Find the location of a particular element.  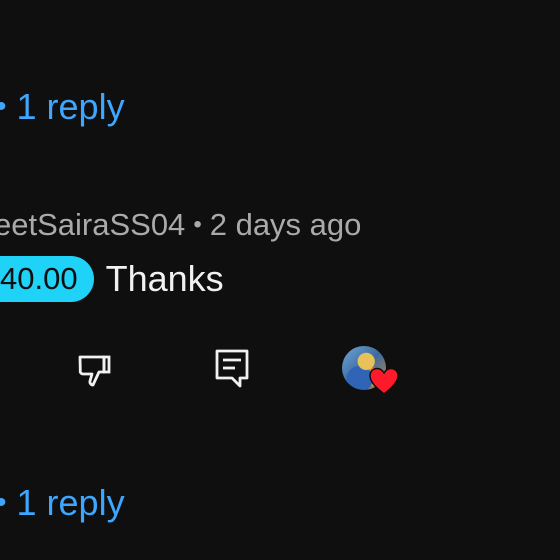

reply-button is located at coordinates (232, 368).